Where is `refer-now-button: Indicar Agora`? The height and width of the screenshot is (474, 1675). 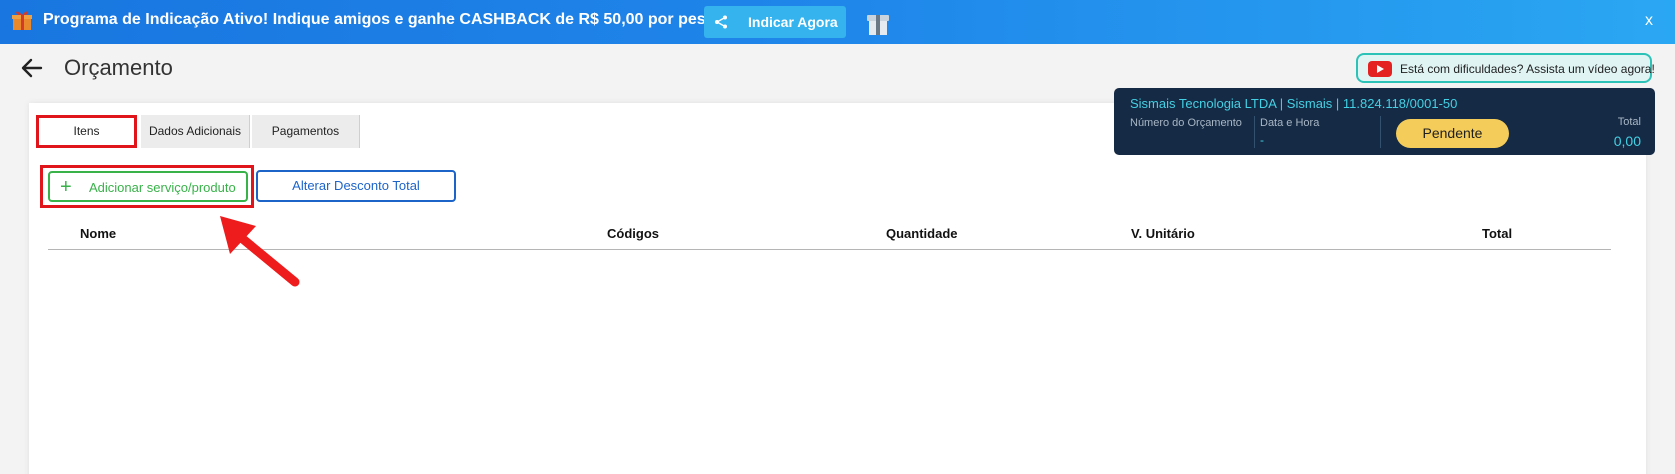
refer-now-button: Indicar Agora is located at coordinates (775, 22).